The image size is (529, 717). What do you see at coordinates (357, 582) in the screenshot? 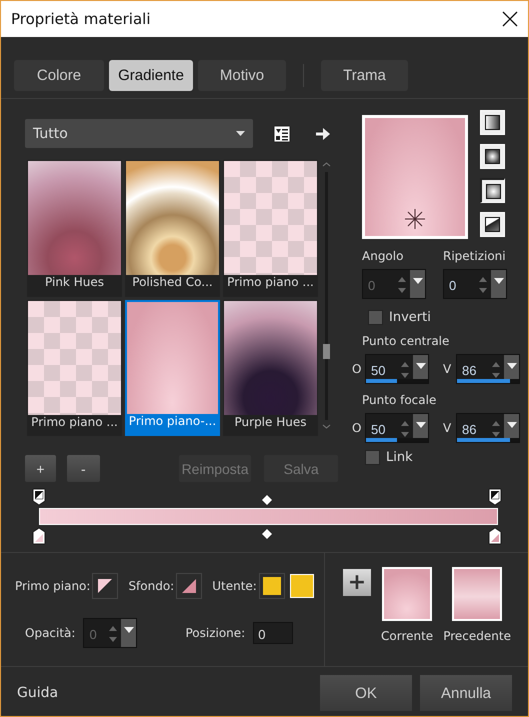
I see `add-button: +` at bounding box center [357, 582].